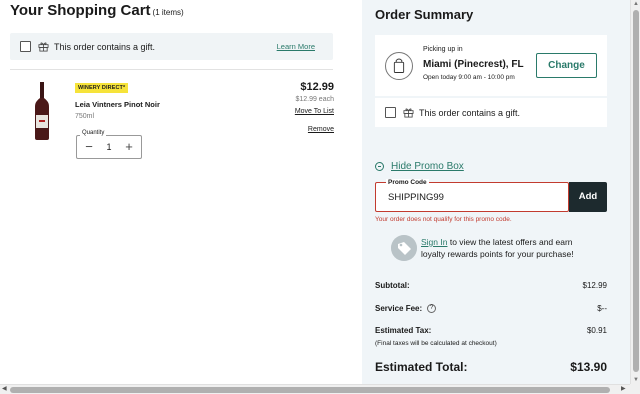 This screenshot has height=394, width=640. Describe the element at coordinates (93, 133) in the screenshot. I see `quantity-label: Quantity` at that location.